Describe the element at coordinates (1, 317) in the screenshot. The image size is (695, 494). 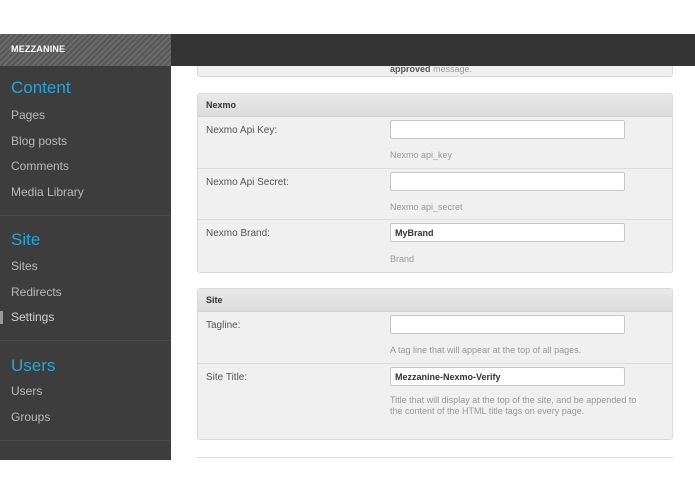
I see `active-item-indicator` at that location.